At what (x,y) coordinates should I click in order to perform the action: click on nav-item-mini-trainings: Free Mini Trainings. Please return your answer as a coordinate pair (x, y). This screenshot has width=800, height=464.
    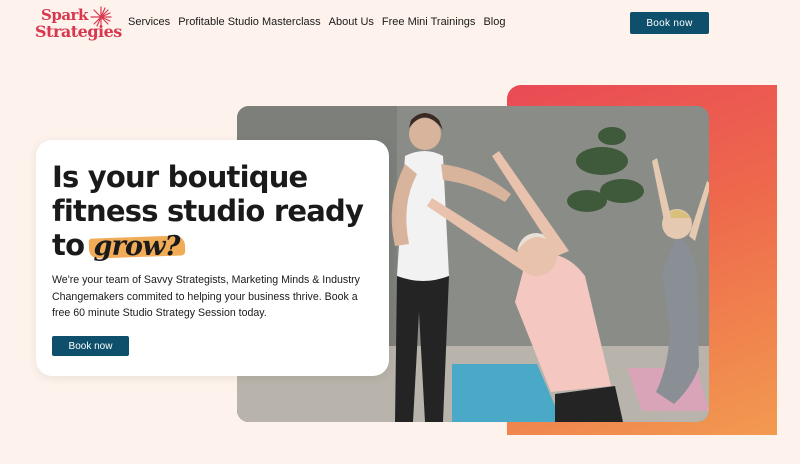
    Looking at the image, I should click on (429, 22).